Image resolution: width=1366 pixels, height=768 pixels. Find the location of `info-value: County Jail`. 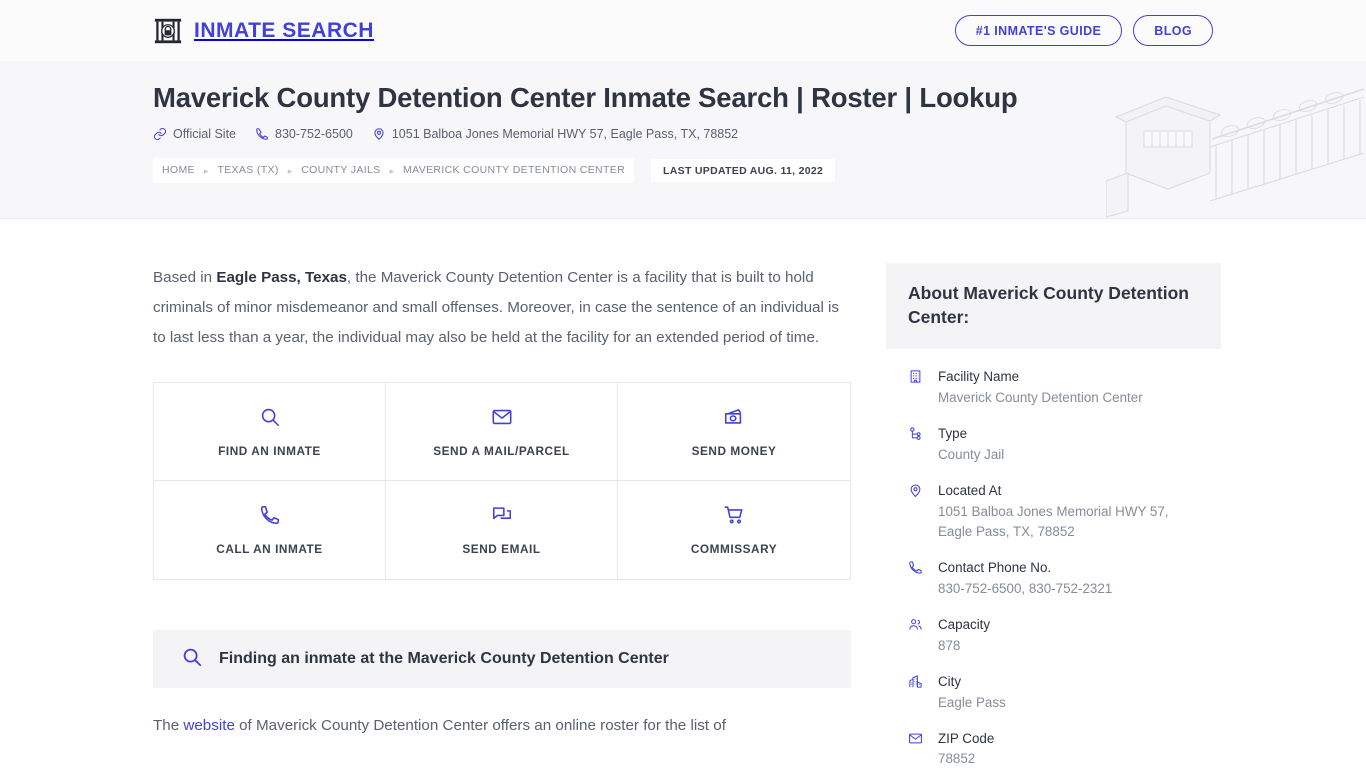

info-value: County Jail is located at coordinates (971, 454).